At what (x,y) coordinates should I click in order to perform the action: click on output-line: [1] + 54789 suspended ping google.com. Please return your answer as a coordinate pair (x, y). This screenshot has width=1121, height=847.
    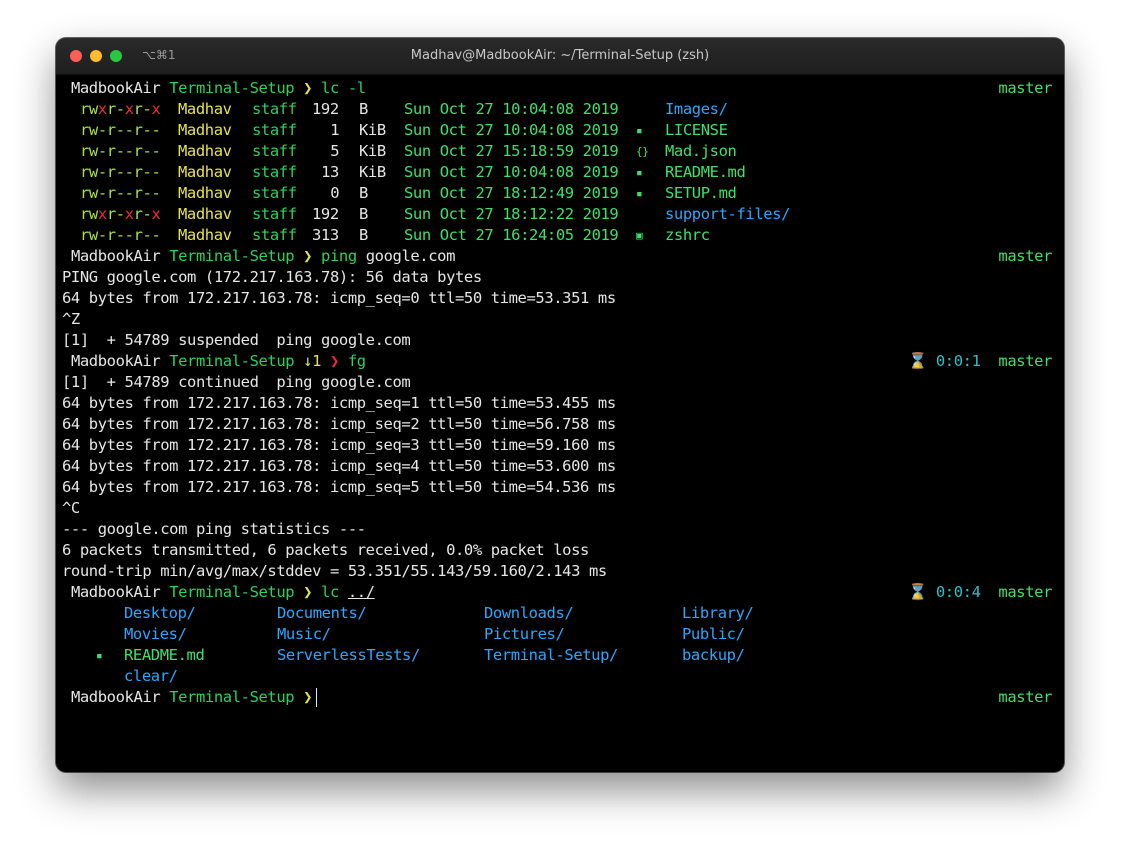
    Looking at the image, I should click on (557, 340).